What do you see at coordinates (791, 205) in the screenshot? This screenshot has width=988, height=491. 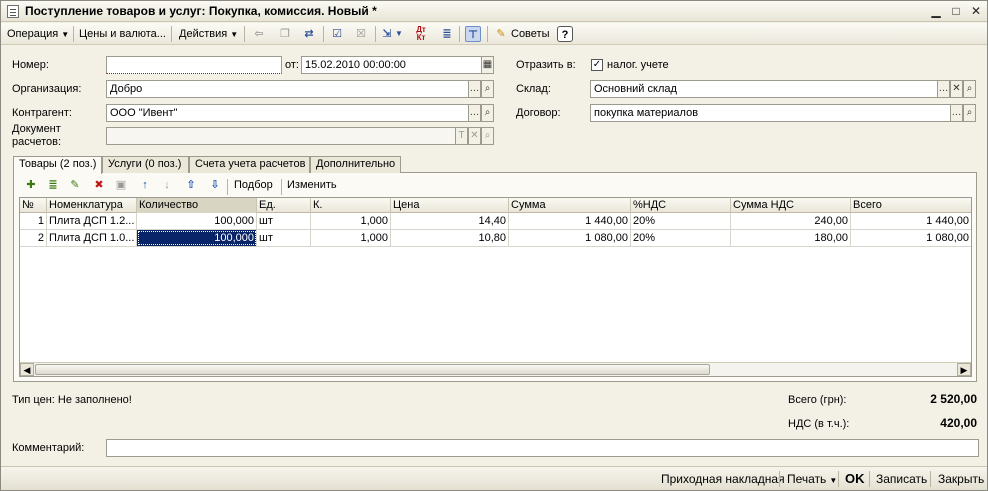 I see `column-header-vat-amount: Сумма НДС` at bounding box center [791, 205].